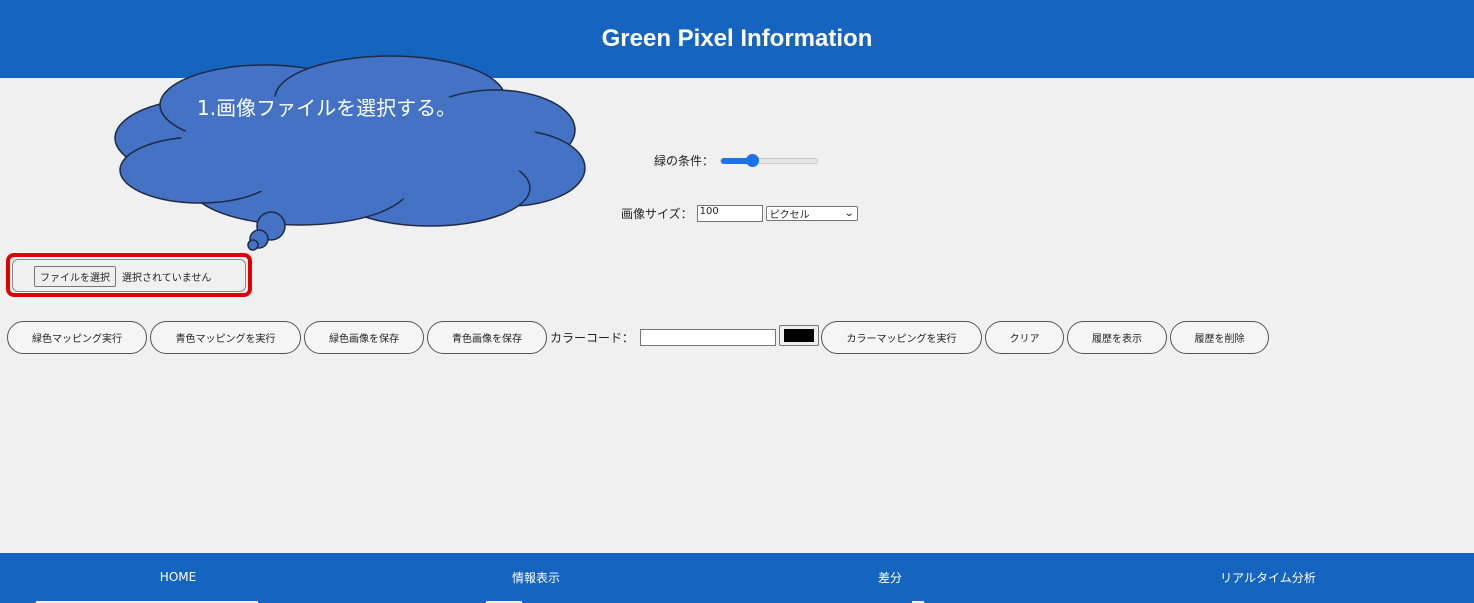 This screenshot has width=1474, height=603. I want to click on green-condition-slider, so click(769, 160).